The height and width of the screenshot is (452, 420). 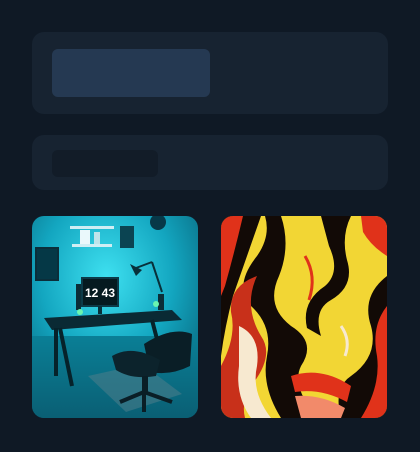 What do you see at coordinates (105, 163) in the screenshot?
I see `subtitle-skeleton` at bounding box center [105, 163].